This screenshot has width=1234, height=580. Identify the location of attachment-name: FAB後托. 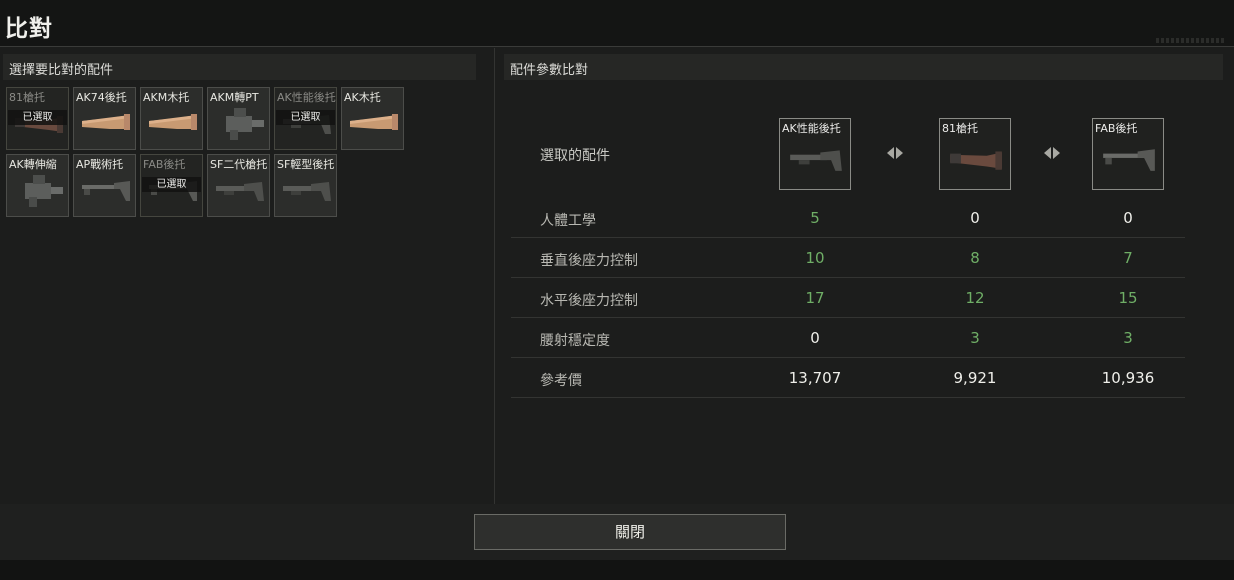
(164, 164).